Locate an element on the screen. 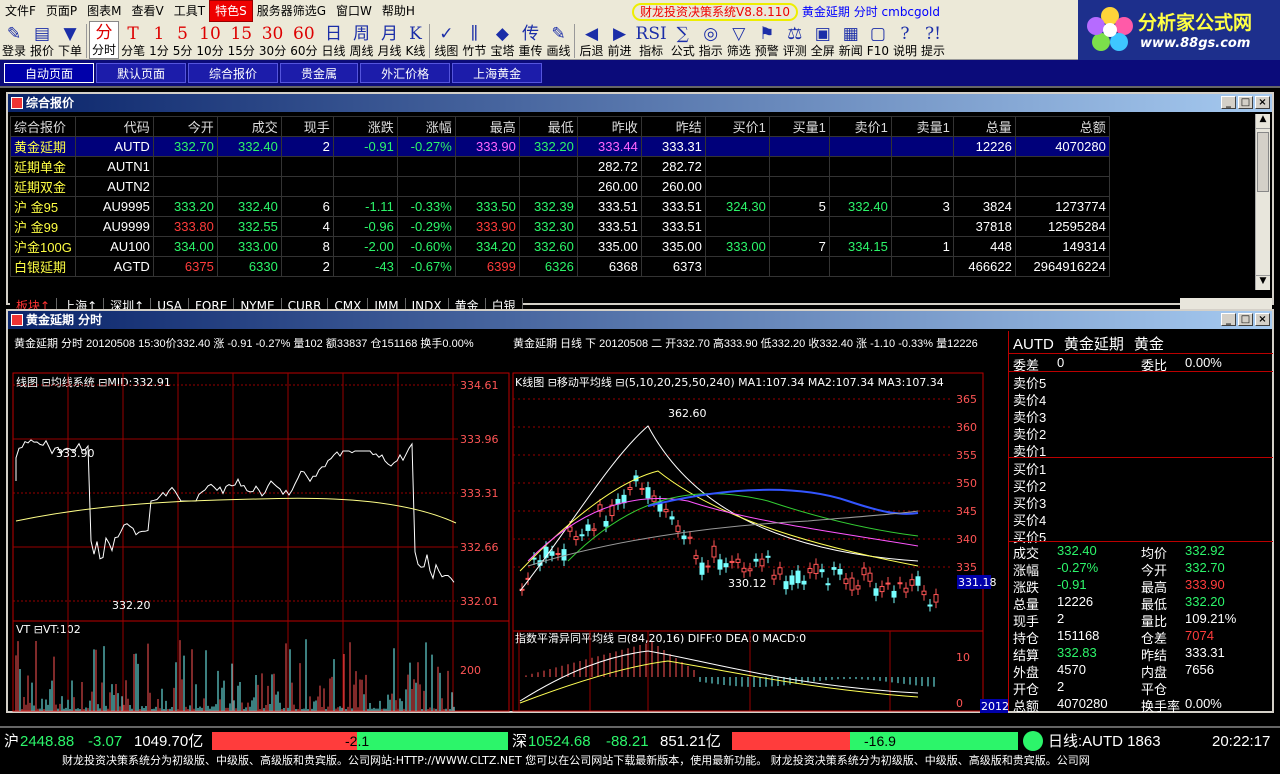  toolbar-button: ◆ 宝塔 is located at coordinates (502, 40).